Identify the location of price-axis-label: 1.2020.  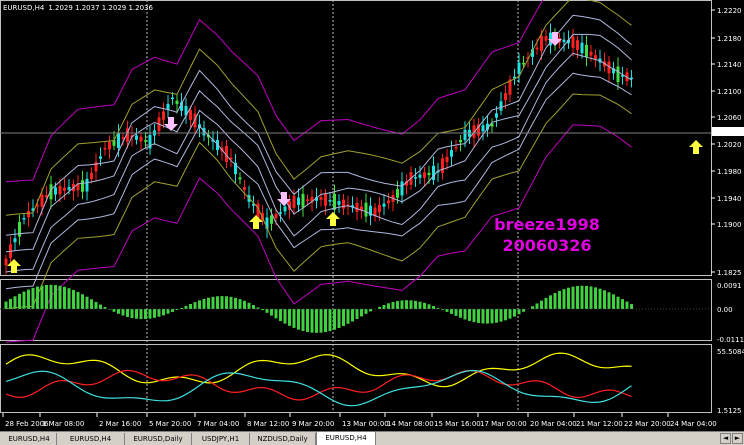
(729, 145).